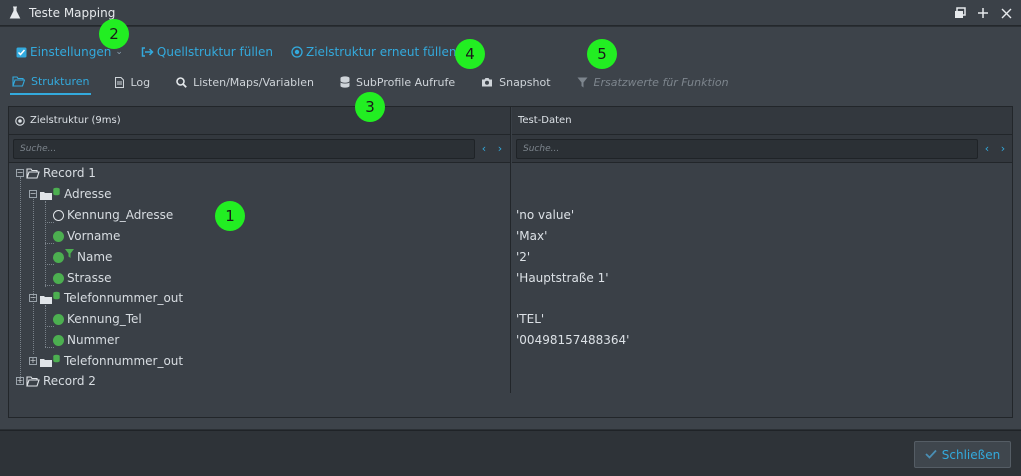 This screenshot has width=1021, height=476. I want to click on sign-in-icon, so click(147, 52).